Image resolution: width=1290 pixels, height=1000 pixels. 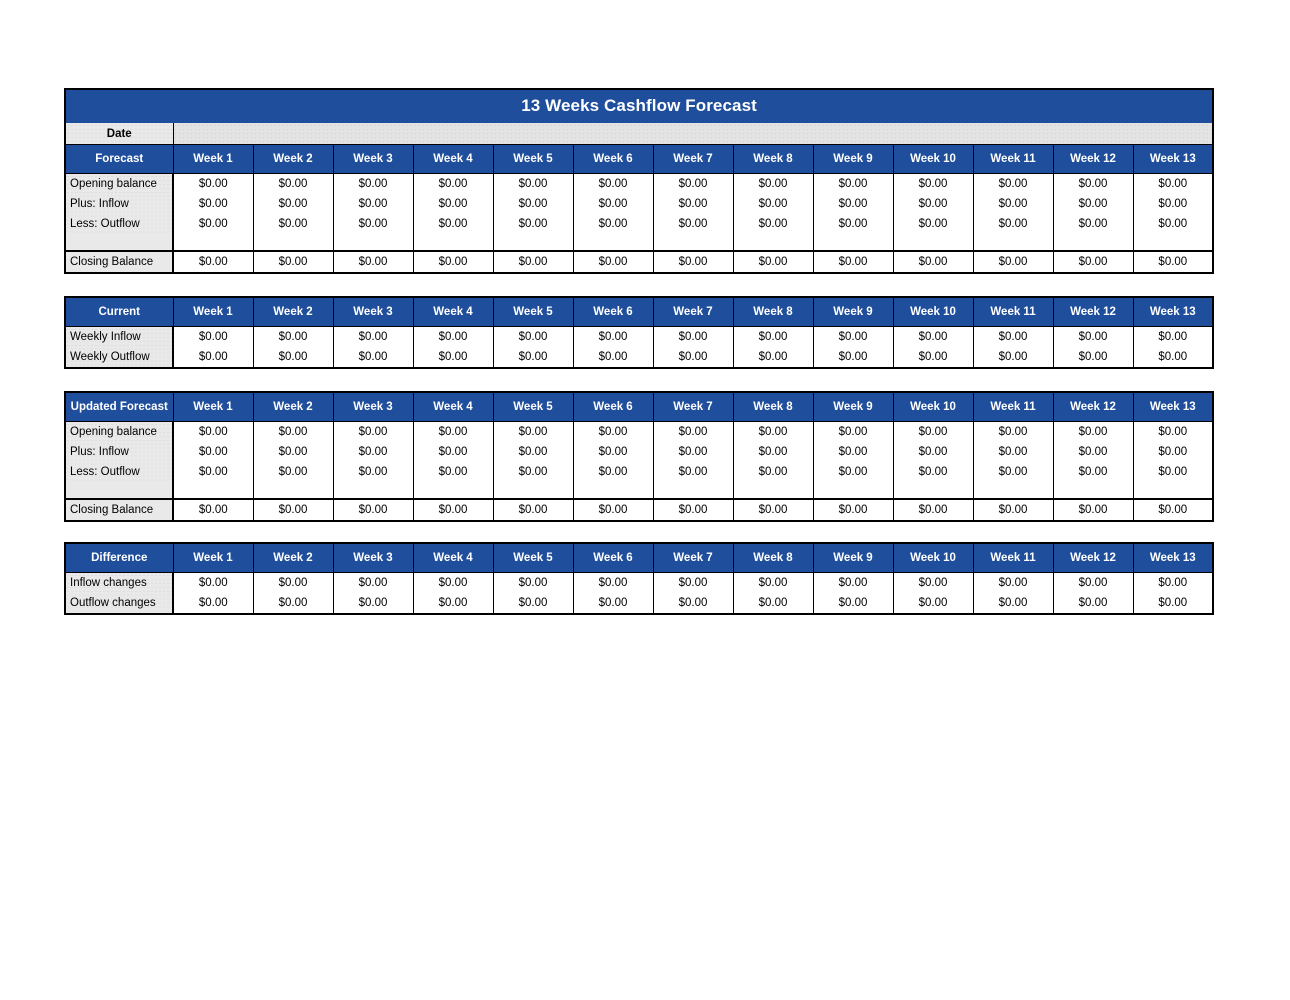 I want to click on cell-updated_forecast-r1-c11: $0.00, so click(x=1013, y=452).